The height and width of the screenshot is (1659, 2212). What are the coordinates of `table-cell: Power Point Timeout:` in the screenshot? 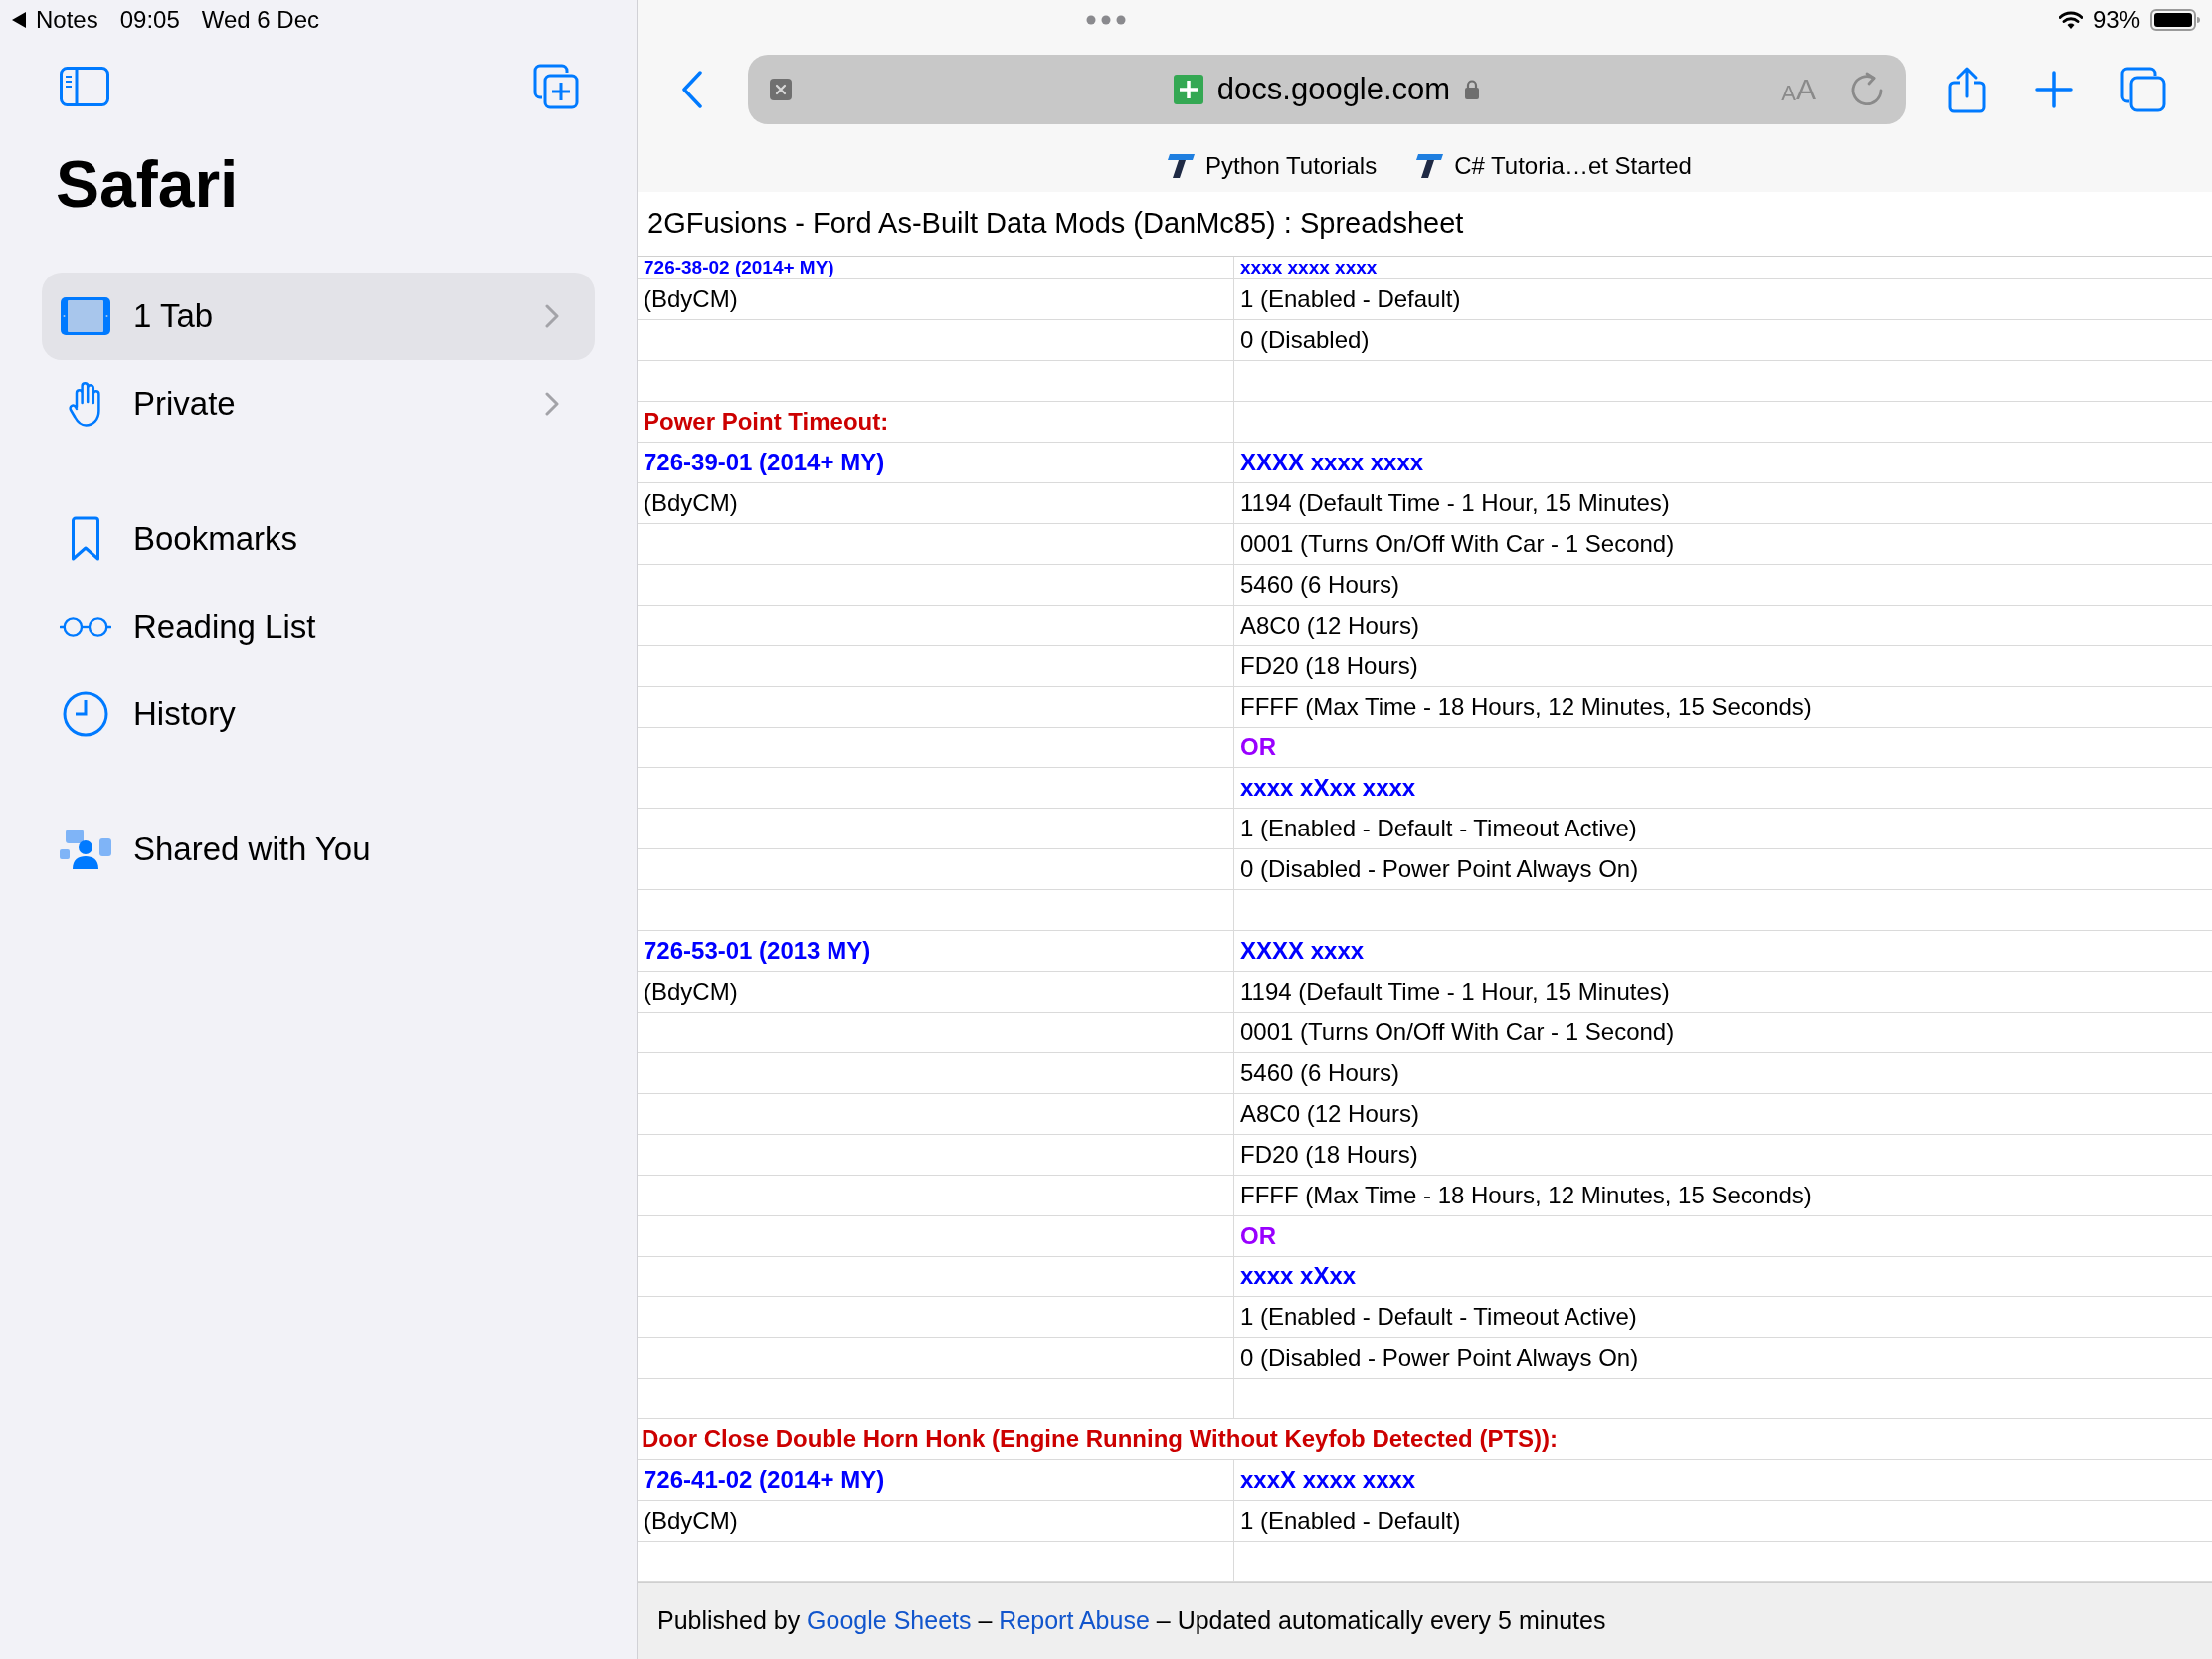 It's located at (766, 422).